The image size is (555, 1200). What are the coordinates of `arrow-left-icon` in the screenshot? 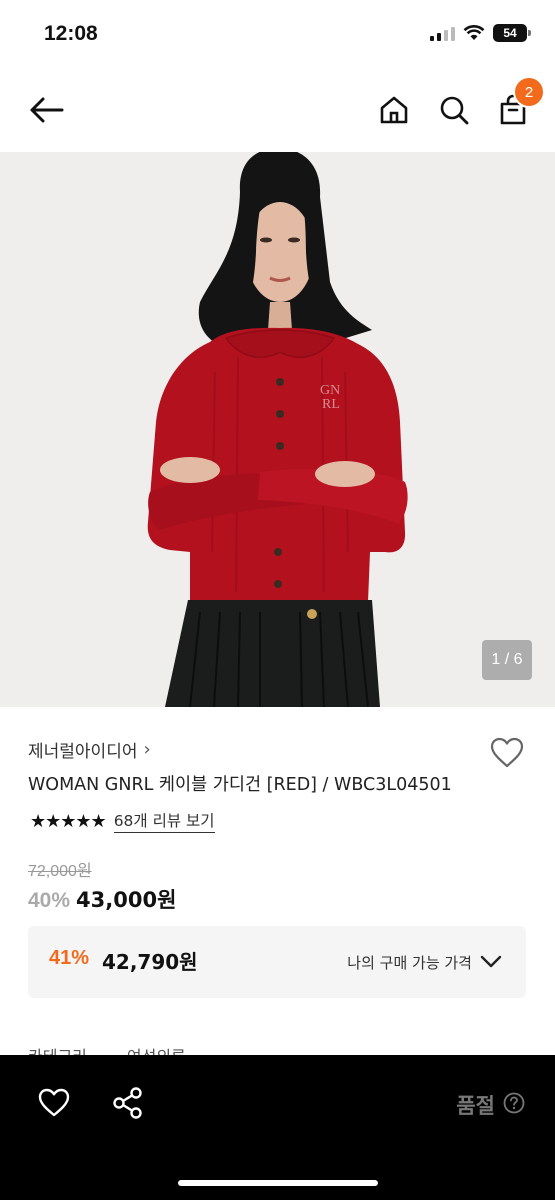 It's located at (47, 110).